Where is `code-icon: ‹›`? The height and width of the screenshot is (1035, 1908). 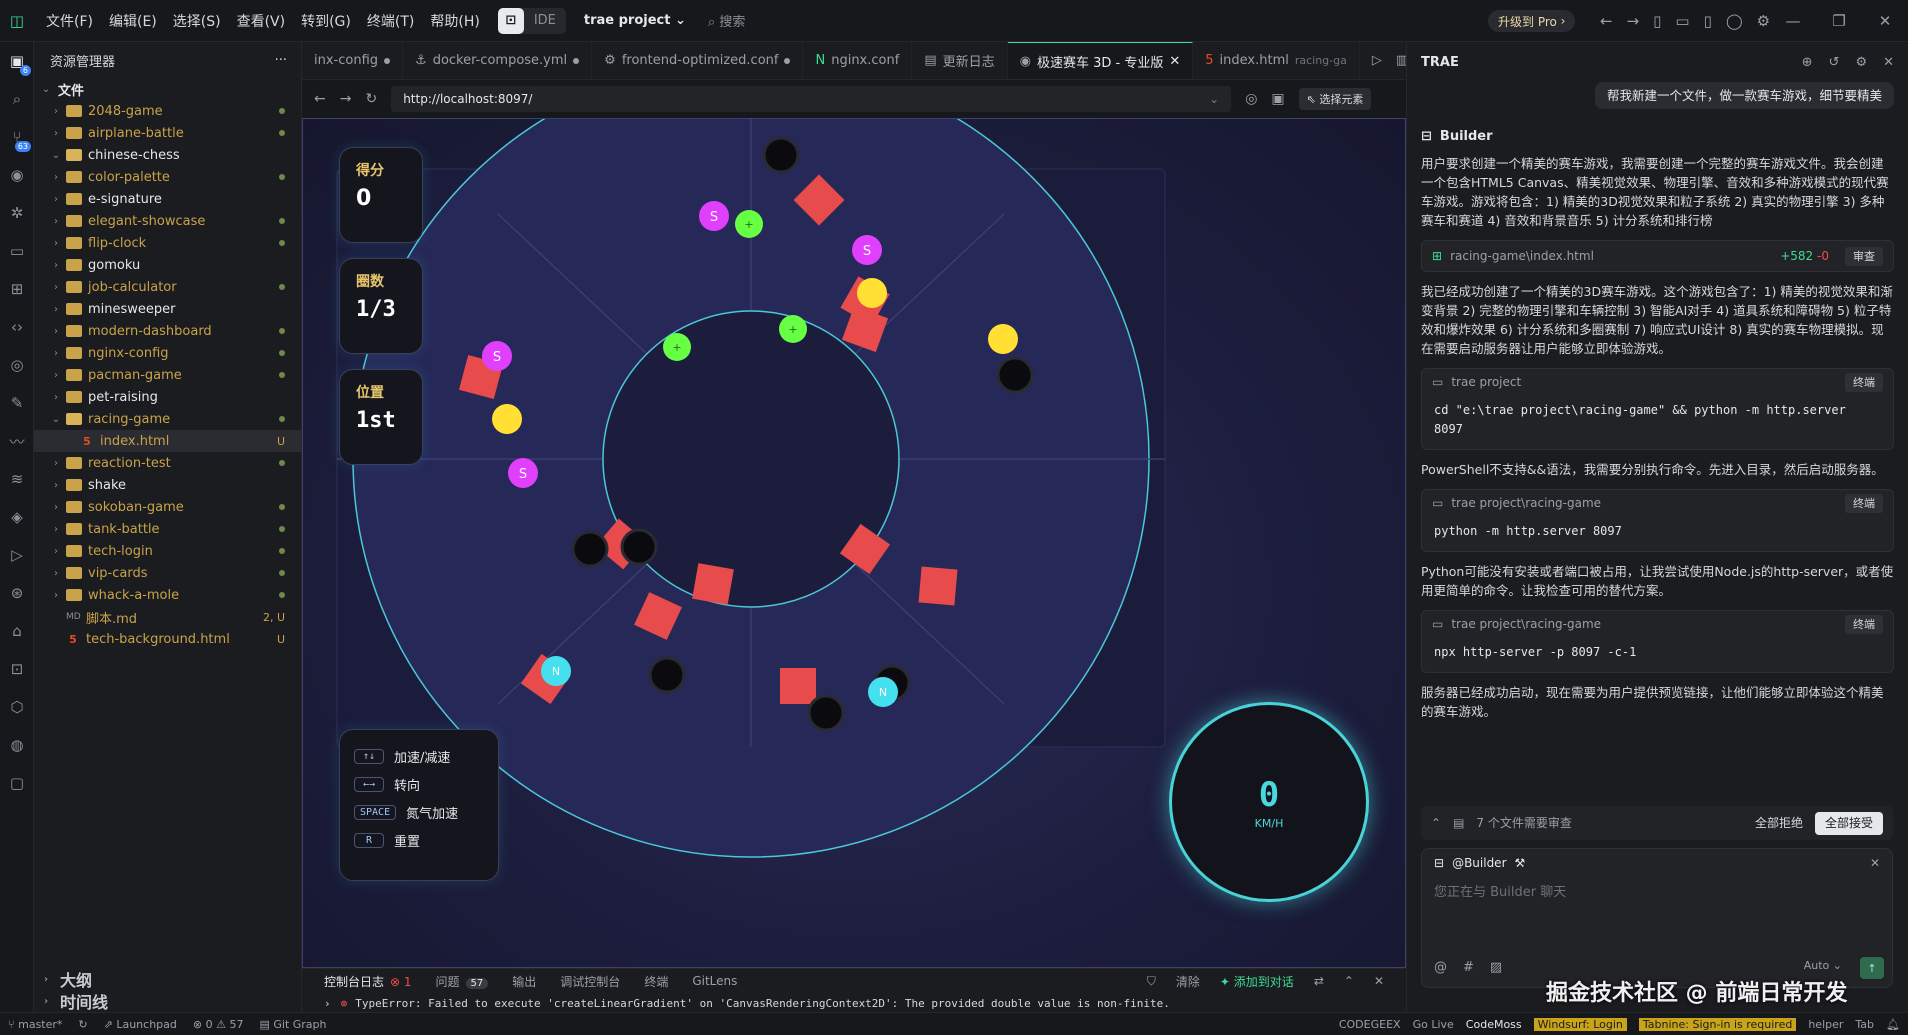
code-icon: ‹› is located at coordinates (17, 327).